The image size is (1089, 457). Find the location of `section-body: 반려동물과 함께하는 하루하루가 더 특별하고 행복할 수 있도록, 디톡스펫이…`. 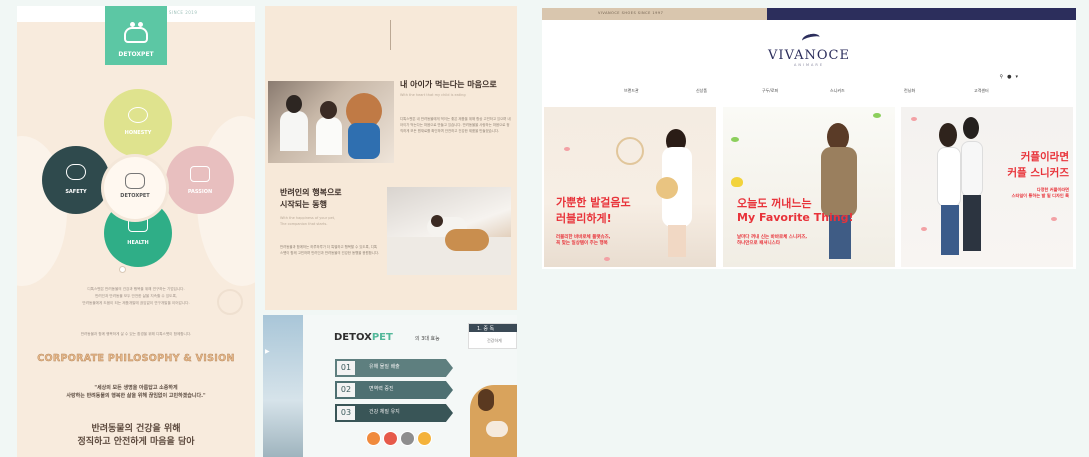

section-body: 반려동물과 함께하는 하루하루가 더 특별하고 행복할 수 있도록, 디톡스펫이… is located at coordinates (330, 250).